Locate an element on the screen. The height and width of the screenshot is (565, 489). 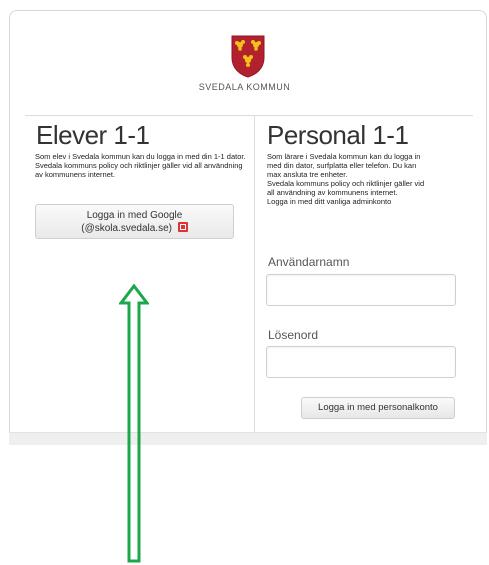
username-label: Användarnamn is located at coordinates (309, 262).